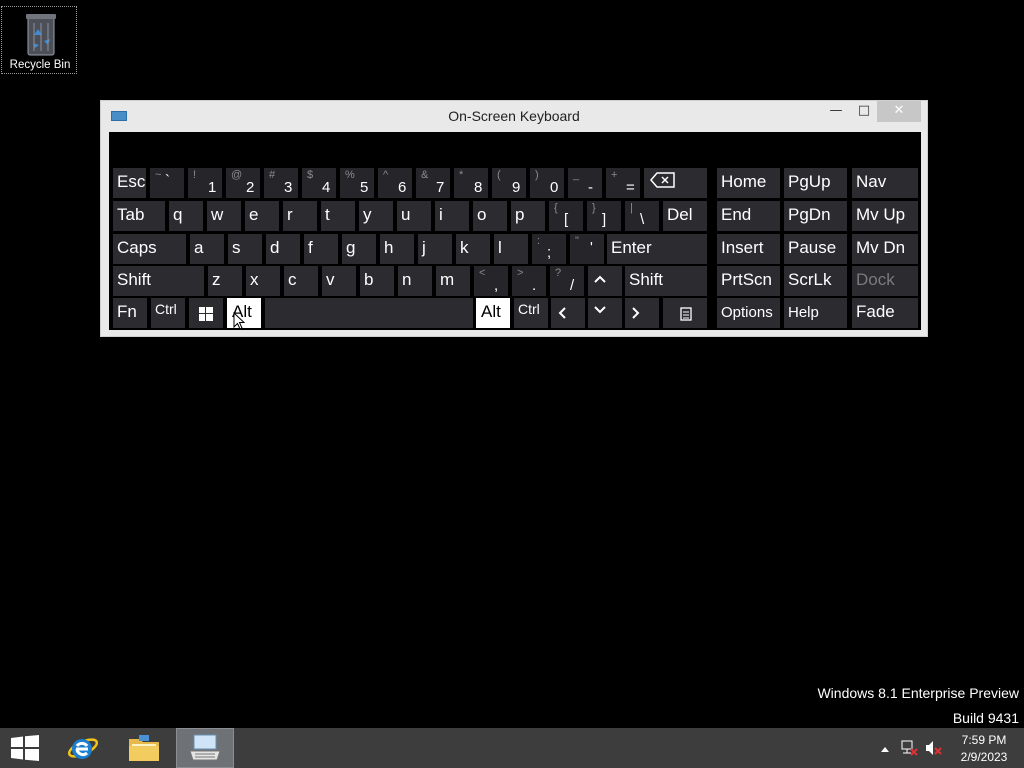 The image size is (1024, 768). Describe the element at coordinates (984, 740) in the screenshot. I see `clock-time: 7:59 PM` at that location.